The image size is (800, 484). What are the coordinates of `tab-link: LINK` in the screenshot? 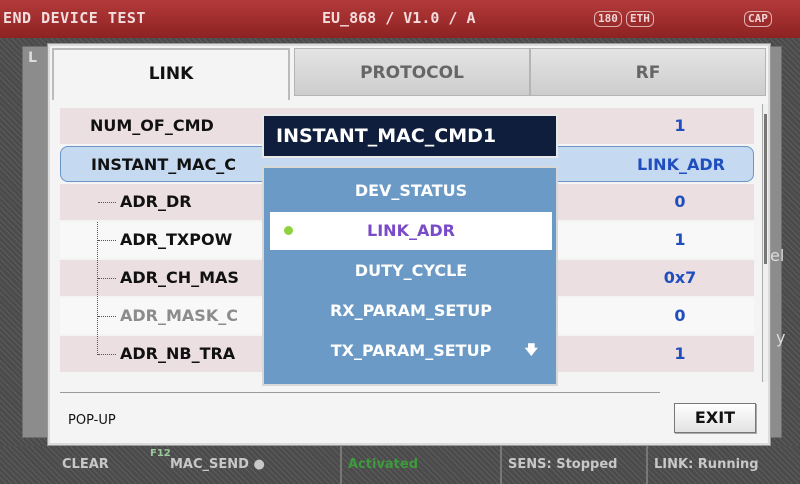 It's located at (171, 74).